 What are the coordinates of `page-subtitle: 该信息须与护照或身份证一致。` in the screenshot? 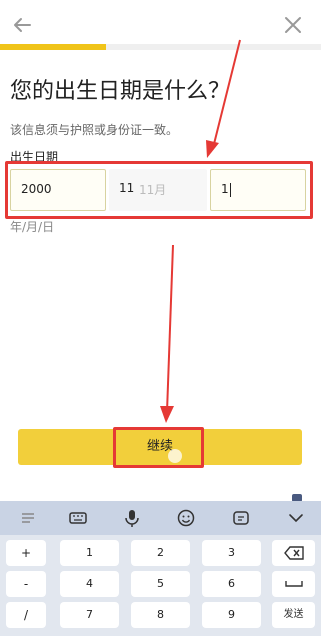 It's located at (94, 130).